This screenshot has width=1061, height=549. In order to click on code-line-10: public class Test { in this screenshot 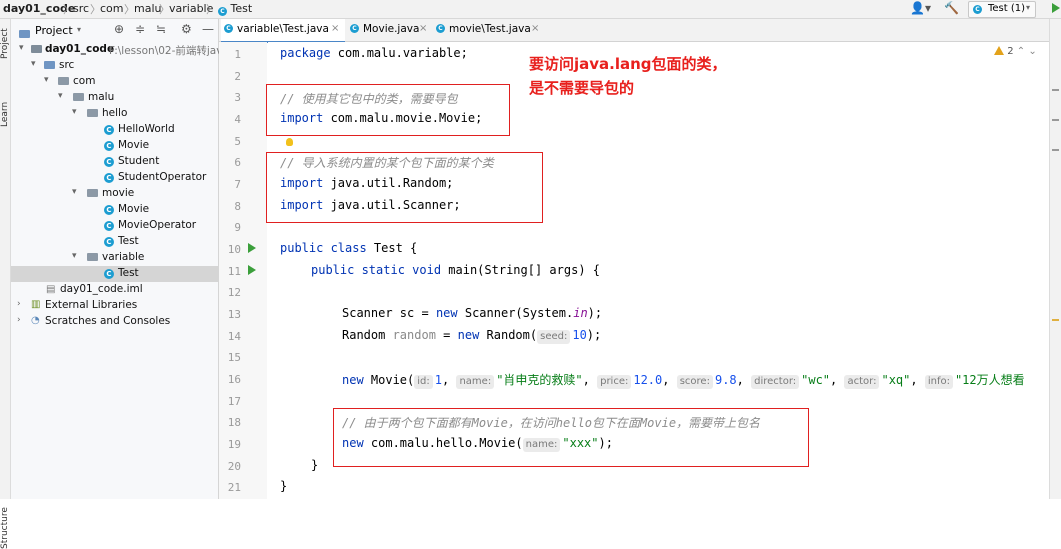, I will do `click(348, 251)`.